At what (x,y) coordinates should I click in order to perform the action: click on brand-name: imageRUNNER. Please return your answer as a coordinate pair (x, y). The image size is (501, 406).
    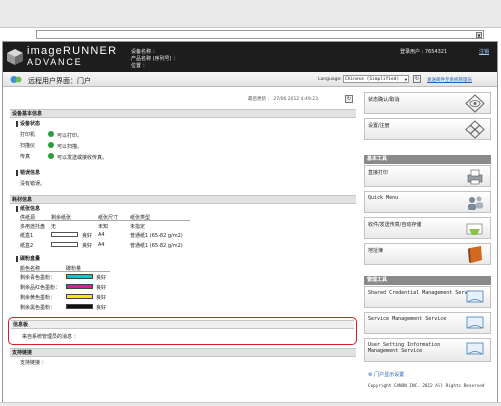
    Looking at the image, I should click on (72, 51).